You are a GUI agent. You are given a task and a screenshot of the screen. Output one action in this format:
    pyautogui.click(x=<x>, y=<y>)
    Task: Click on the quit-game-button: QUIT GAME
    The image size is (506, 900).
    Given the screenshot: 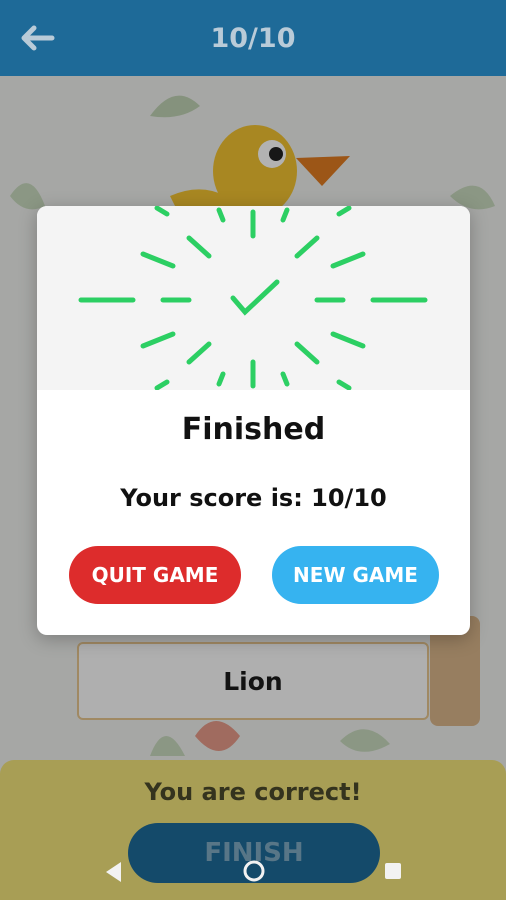 What is the action you would take?
    pyautogui.click(x=155, y=575)
    